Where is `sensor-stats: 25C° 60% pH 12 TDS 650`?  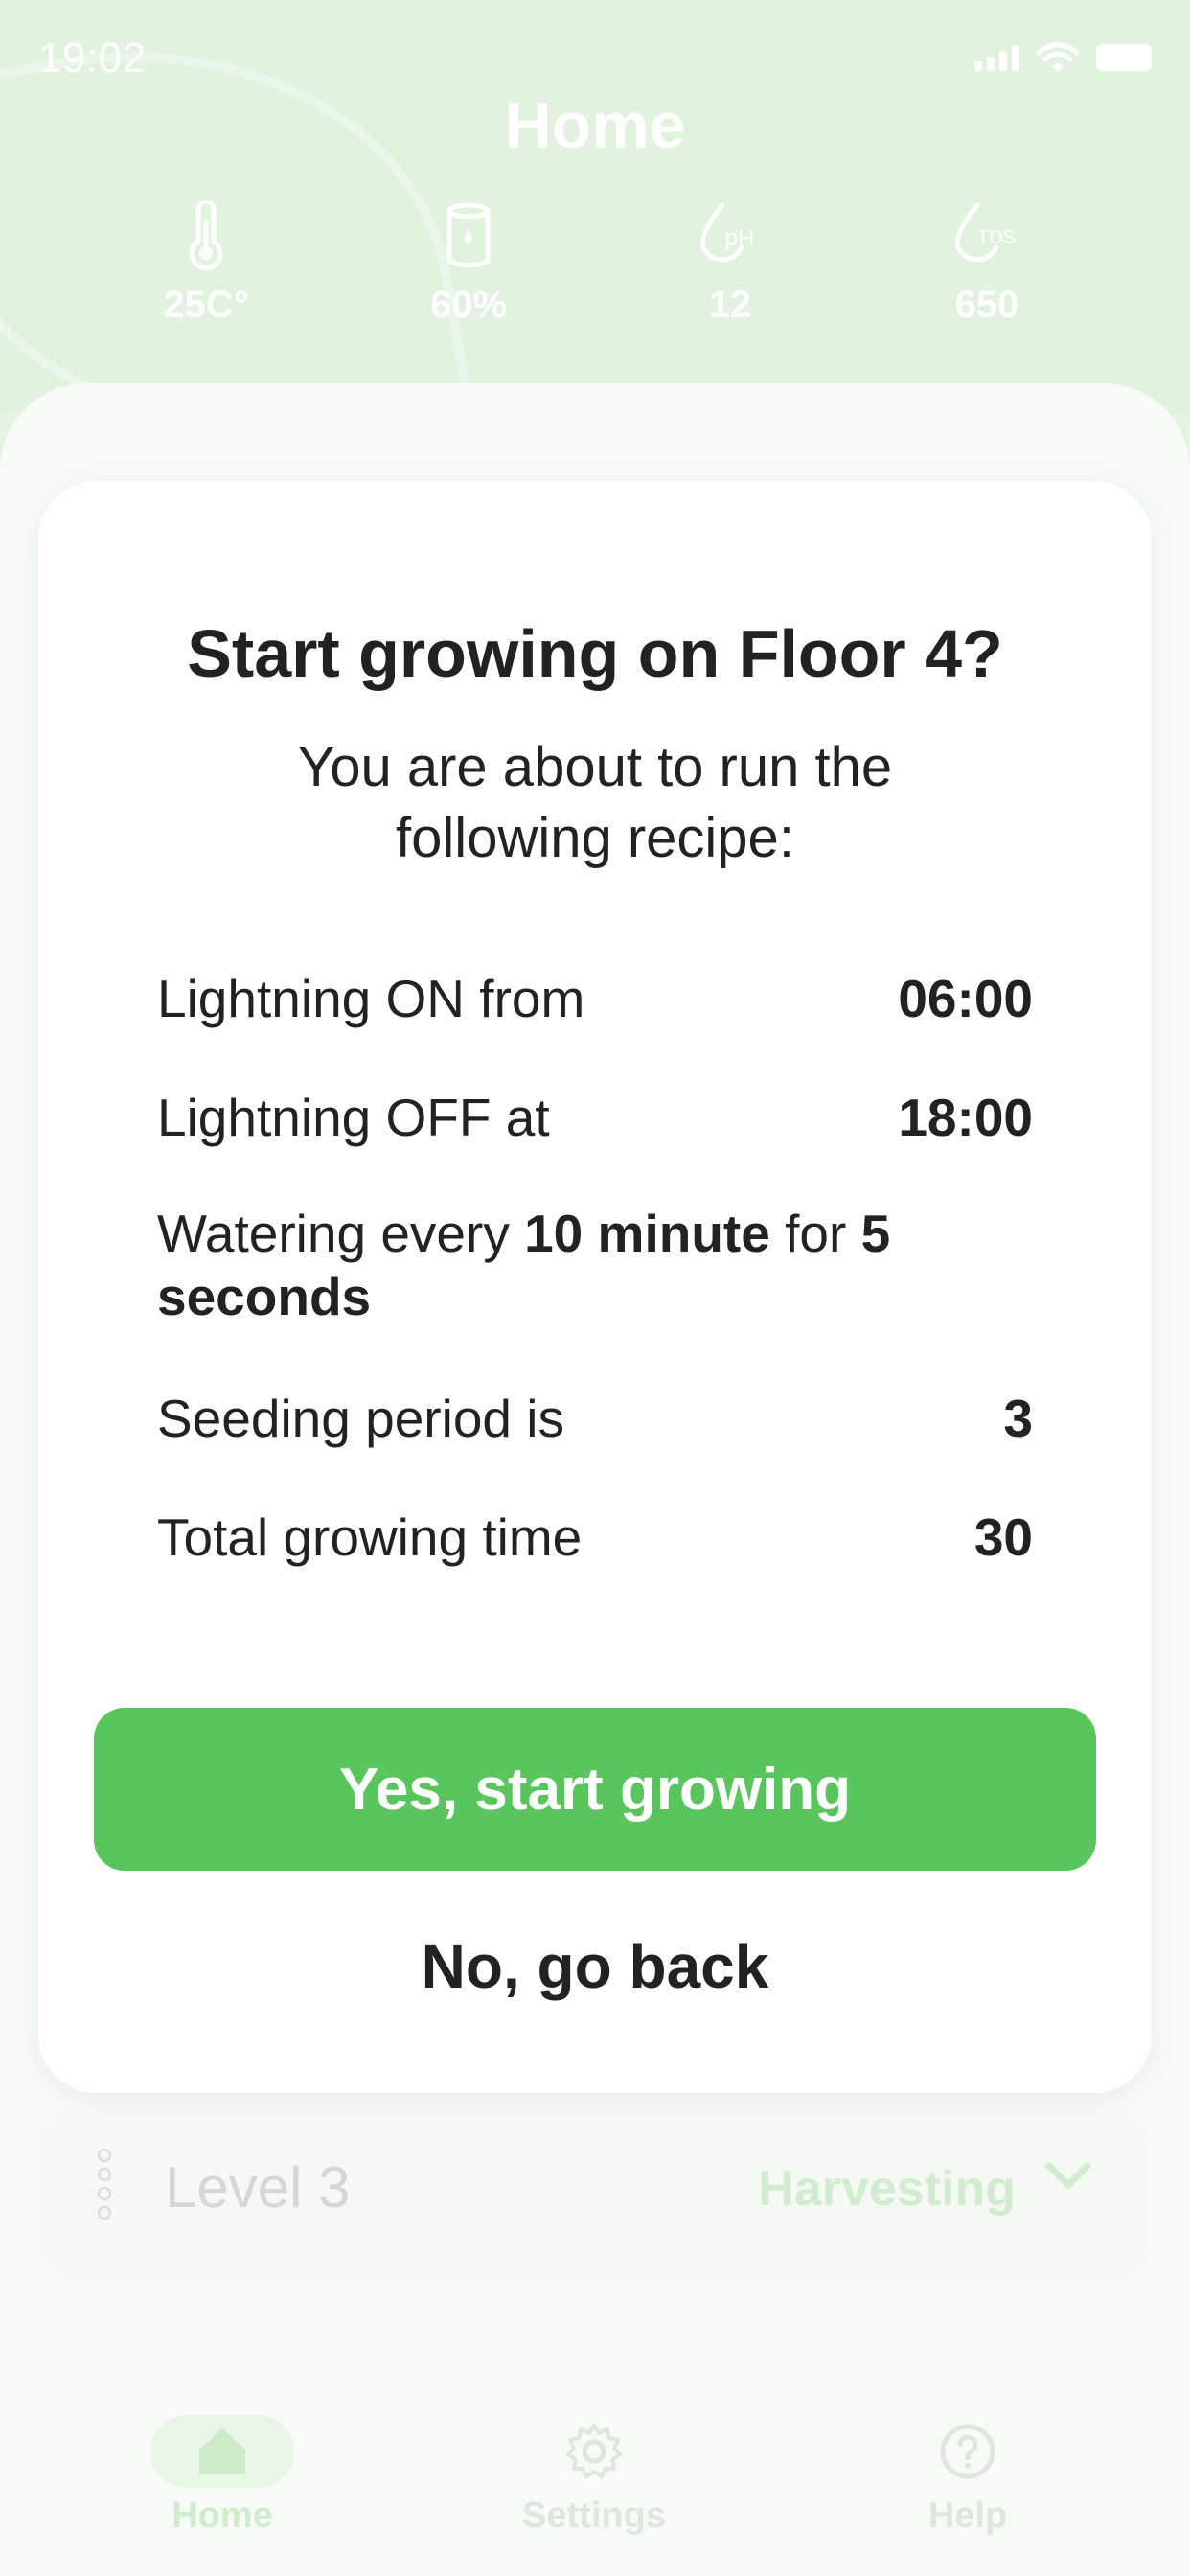 sensor-stats: 25C° 60% pH 12 TDS 650 is located at coordinates (595, 273).